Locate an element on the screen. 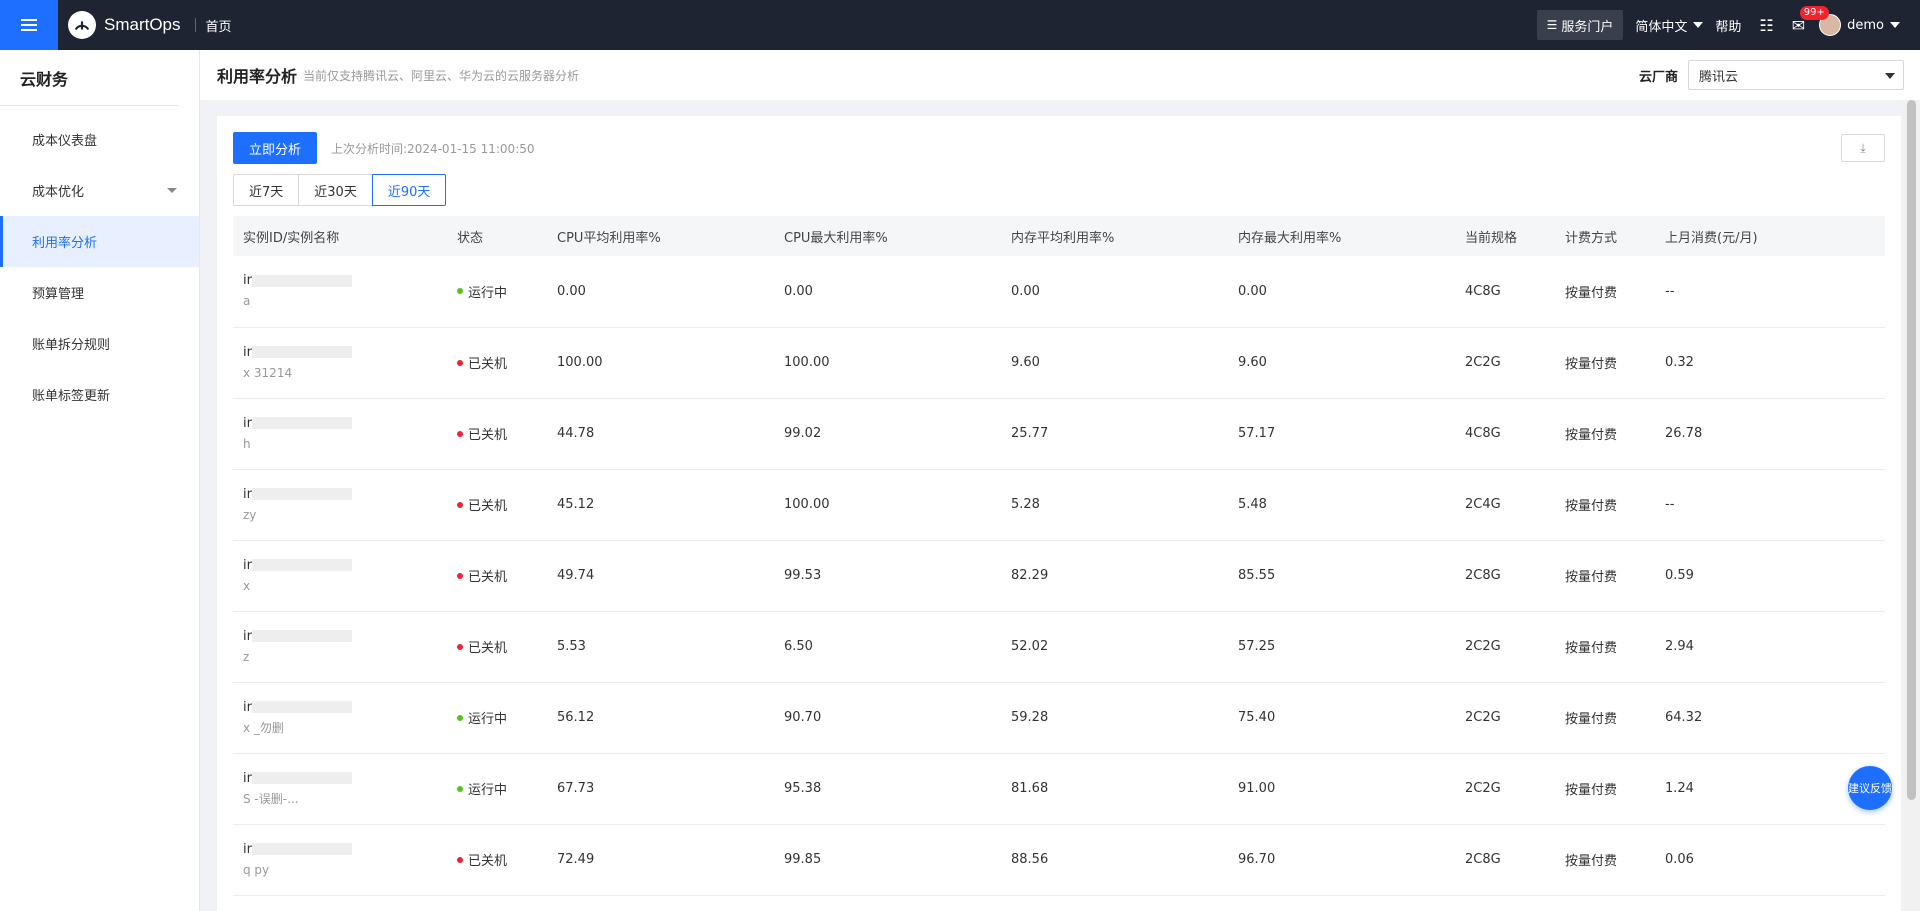 The height and width of the screenshot is (911, 1920). sidebar-item-cost-dashboard: 成本仪表盘 is located at coordinates (99, 139).